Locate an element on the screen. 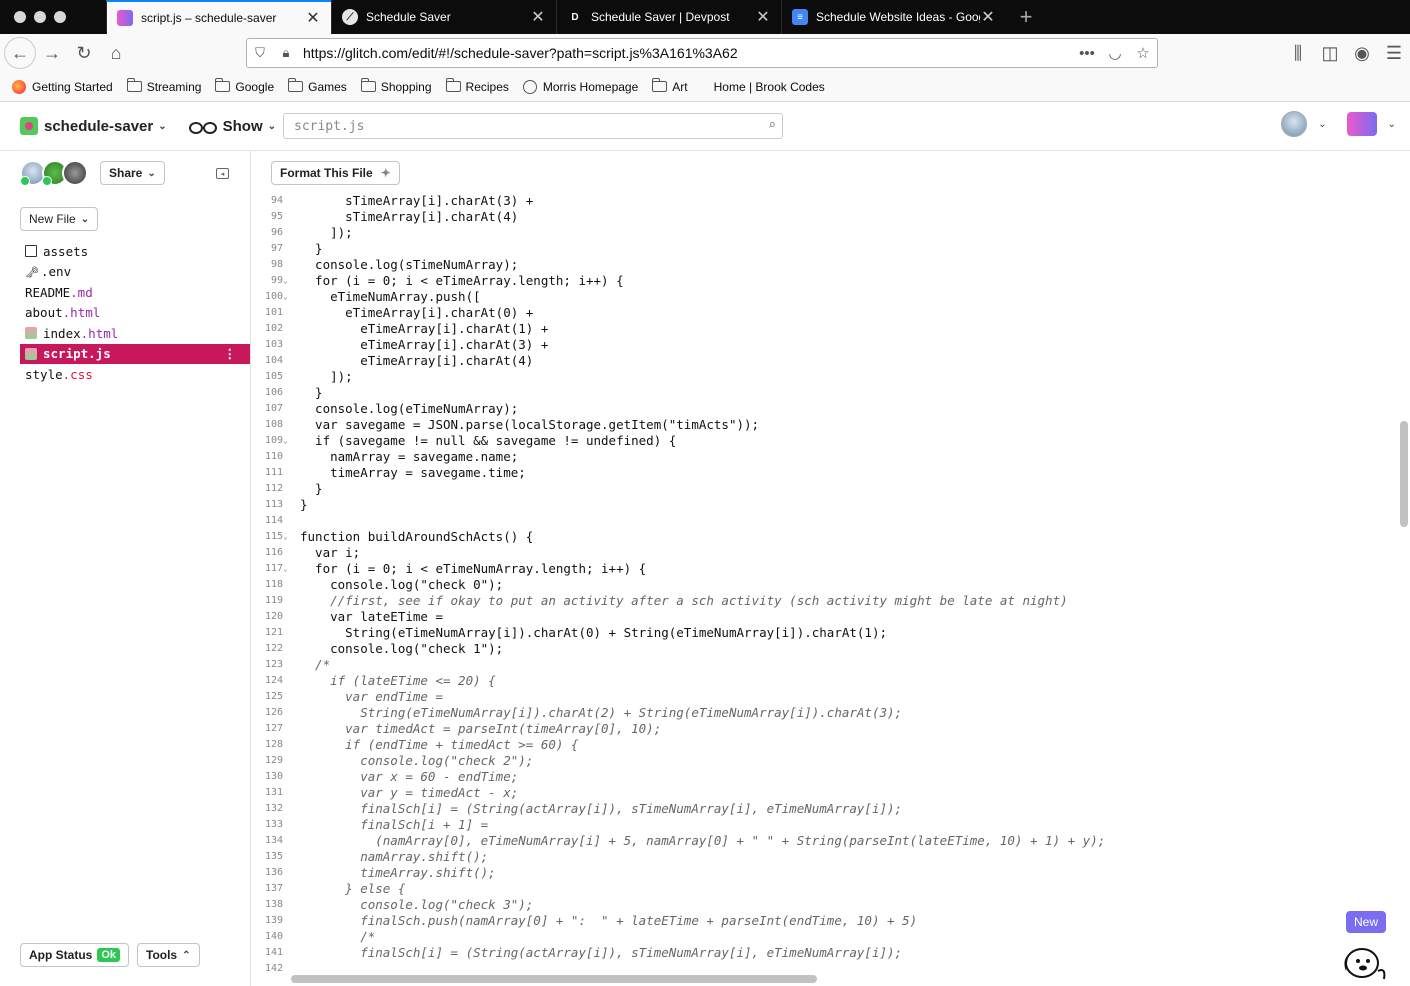 The height and width of the screenshot is (986, 1410). browser-tab-4: ≡ Schedule Website Ideas - Goog ✕ is located at coordinates (893, 17).